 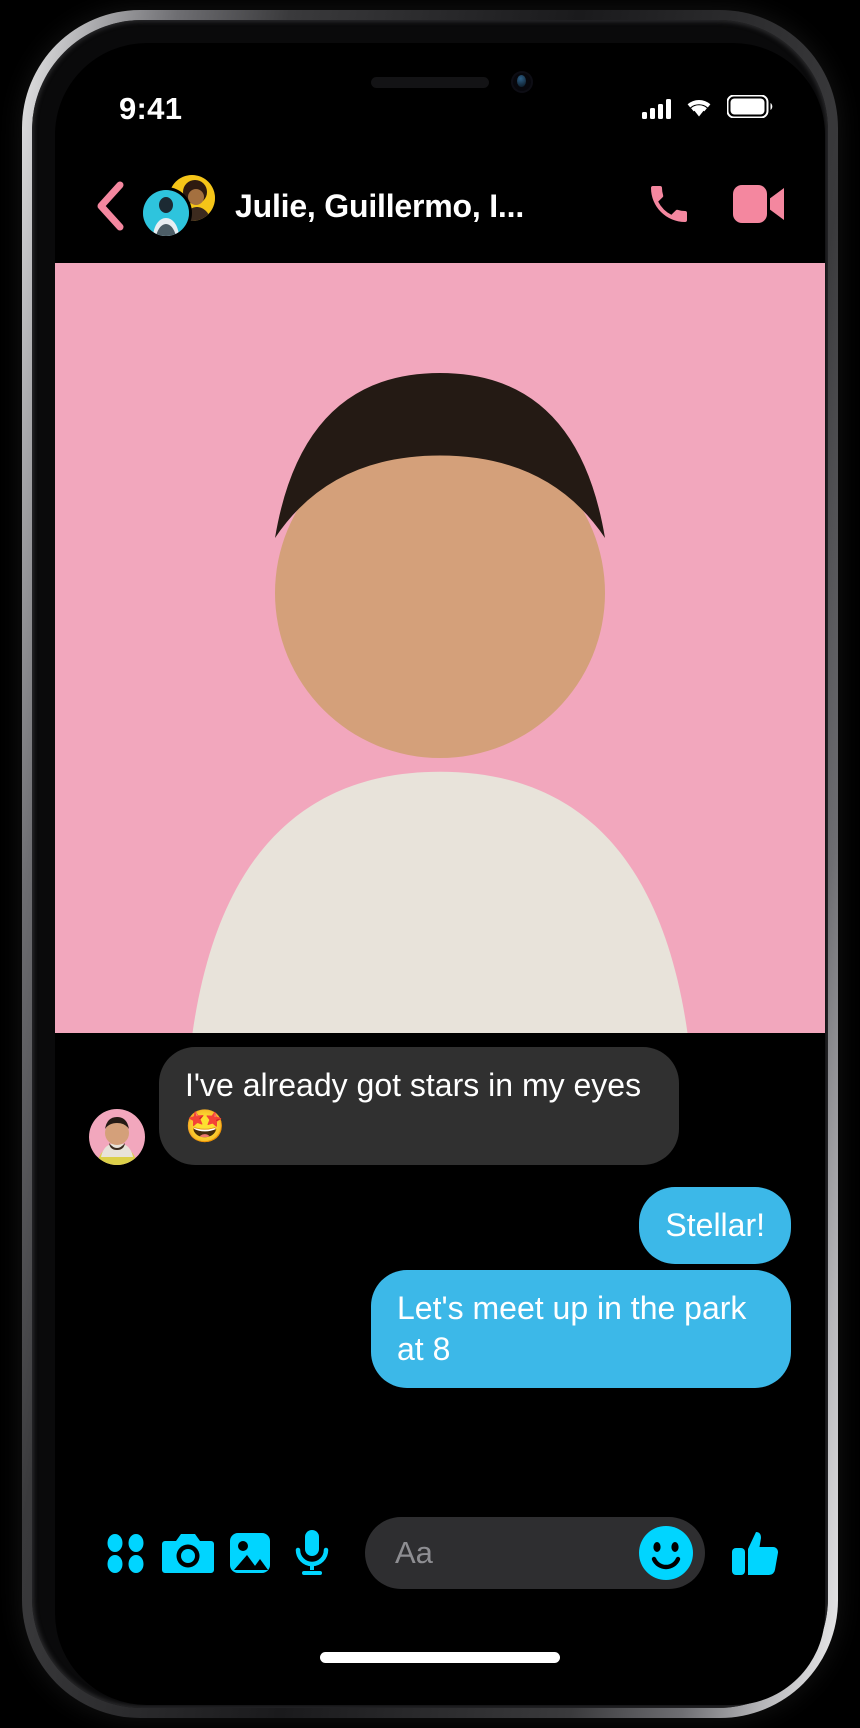 I want to click on smiley-face-icon, so click(x=666, y=1553).